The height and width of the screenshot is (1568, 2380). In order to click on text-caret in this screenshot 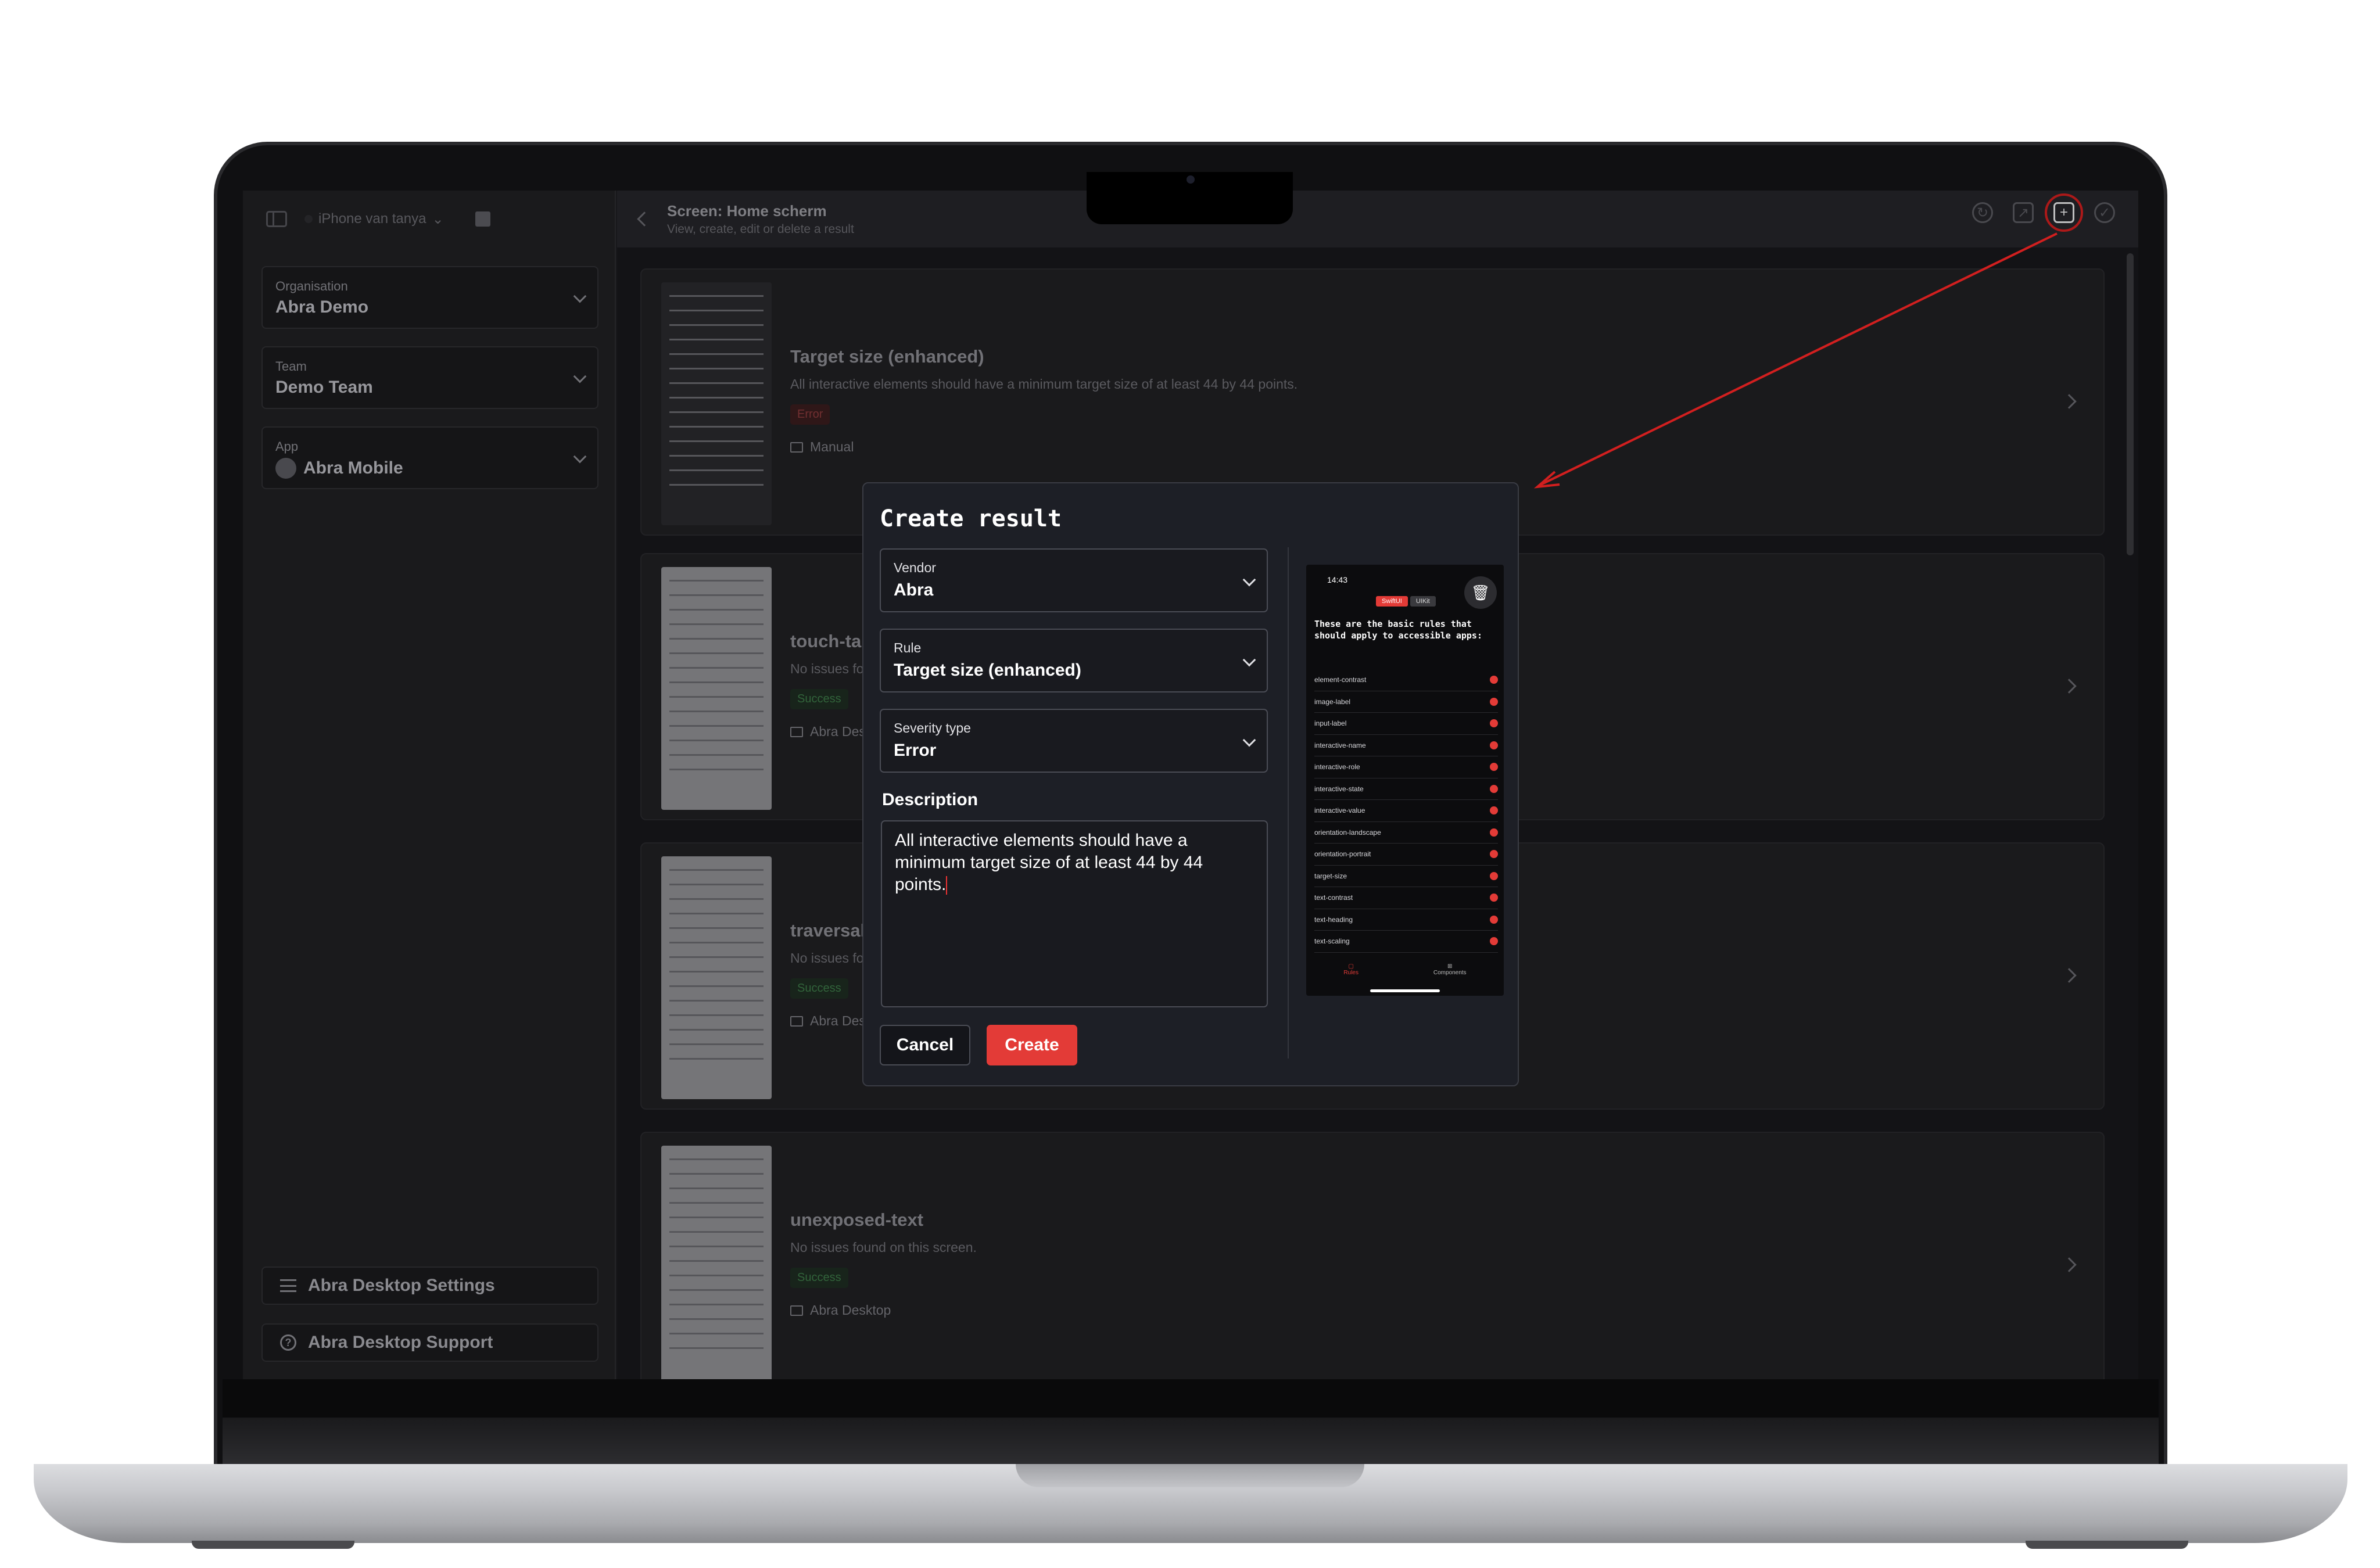, I will do `click(947, 886)`.